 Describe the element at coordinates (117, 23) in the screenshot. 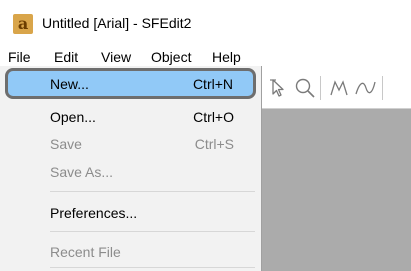

I see `window-title: Untitled [Arial] - SFEdit2` at that location.